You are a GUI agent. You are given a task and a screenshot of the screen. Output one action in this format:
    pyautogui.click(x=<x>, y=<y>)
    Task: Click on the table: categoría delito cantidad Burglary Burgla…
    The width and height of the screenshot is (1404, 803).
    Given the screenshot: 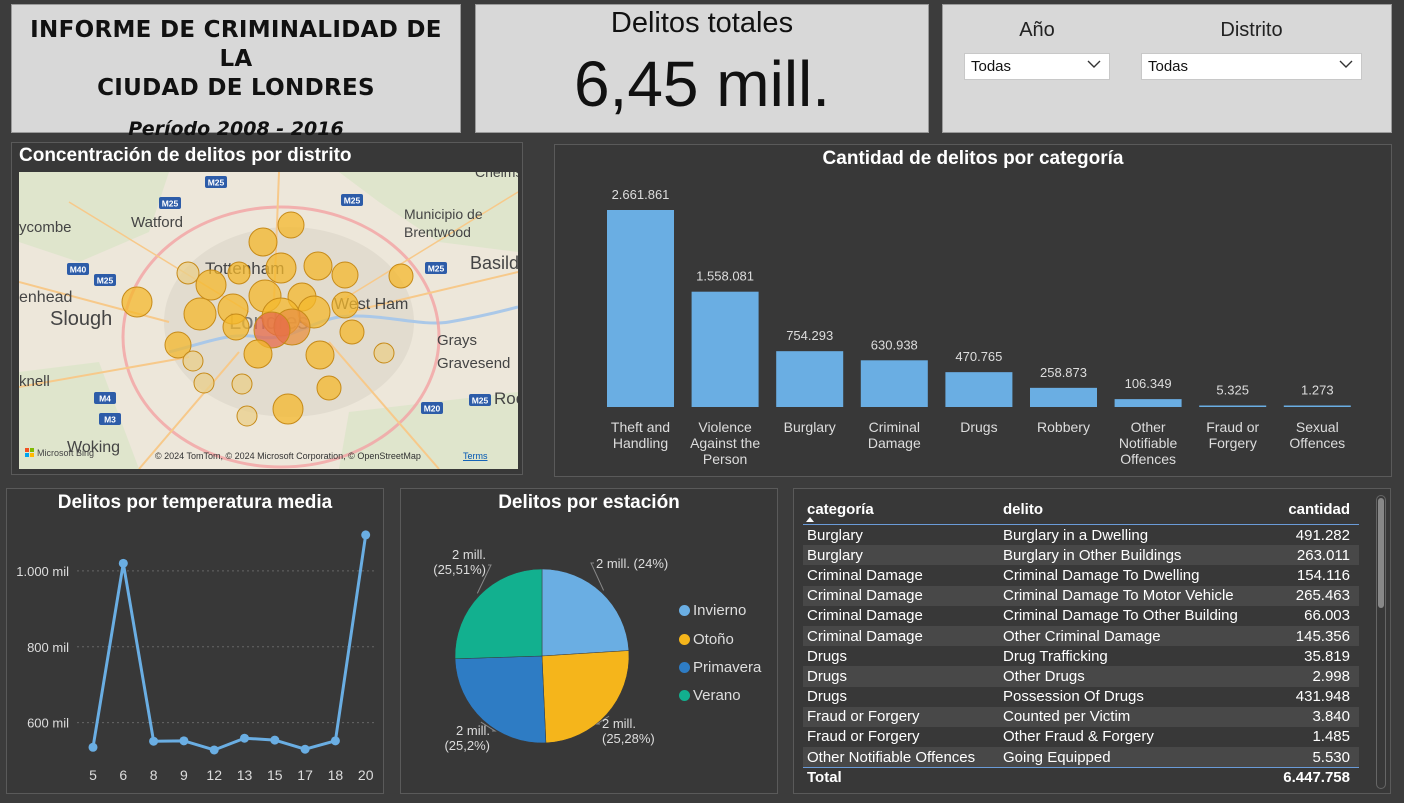 What is the action you would take?
    pyautogui.click(x=1081, y=641)
    